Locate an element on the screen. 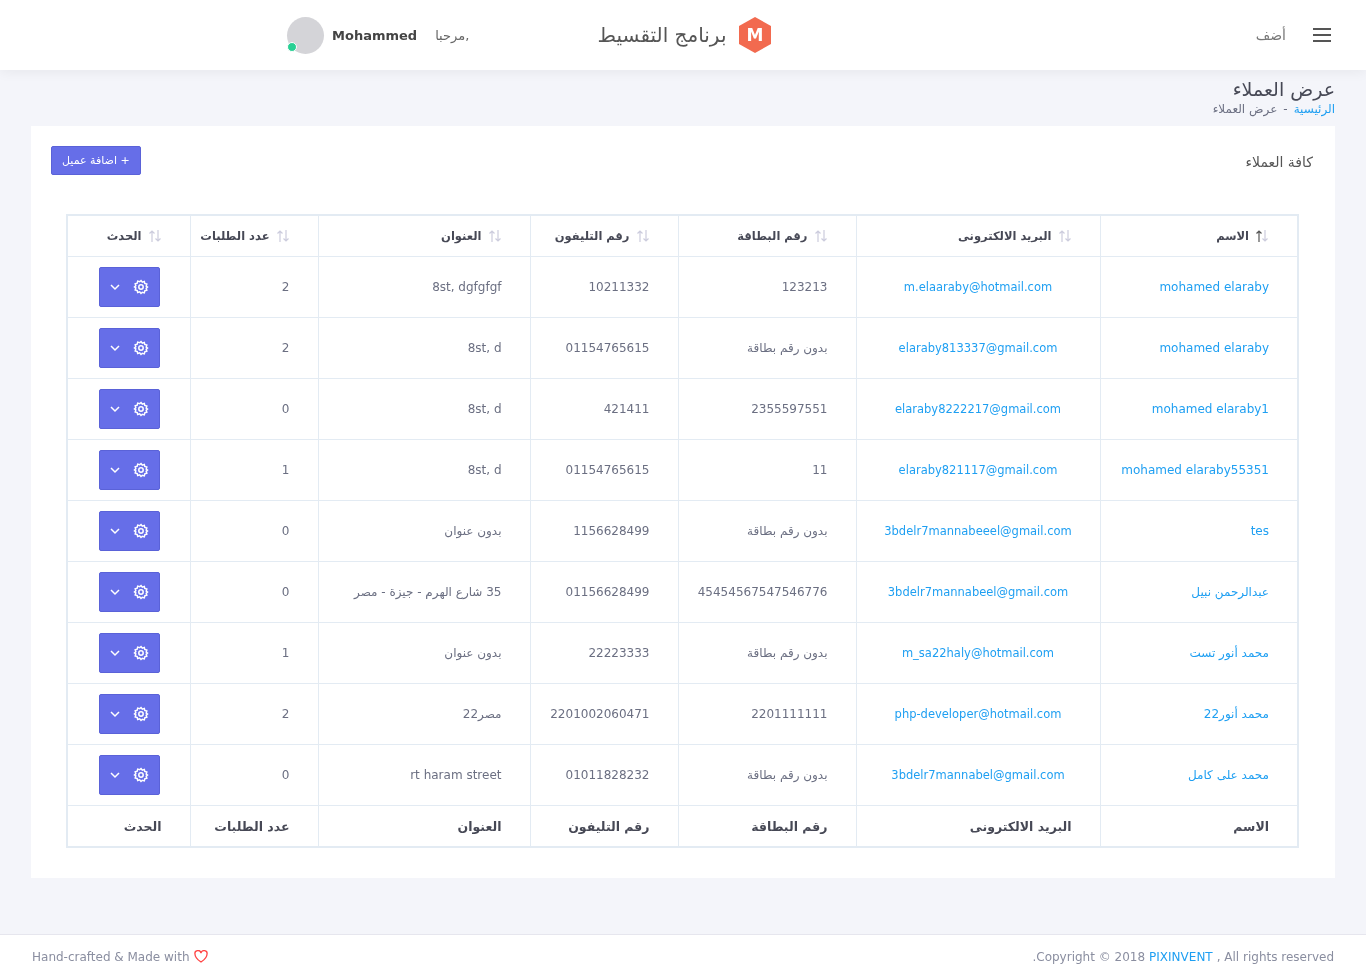  add-menu-link: أضف is located at coordinates (1270, 35).